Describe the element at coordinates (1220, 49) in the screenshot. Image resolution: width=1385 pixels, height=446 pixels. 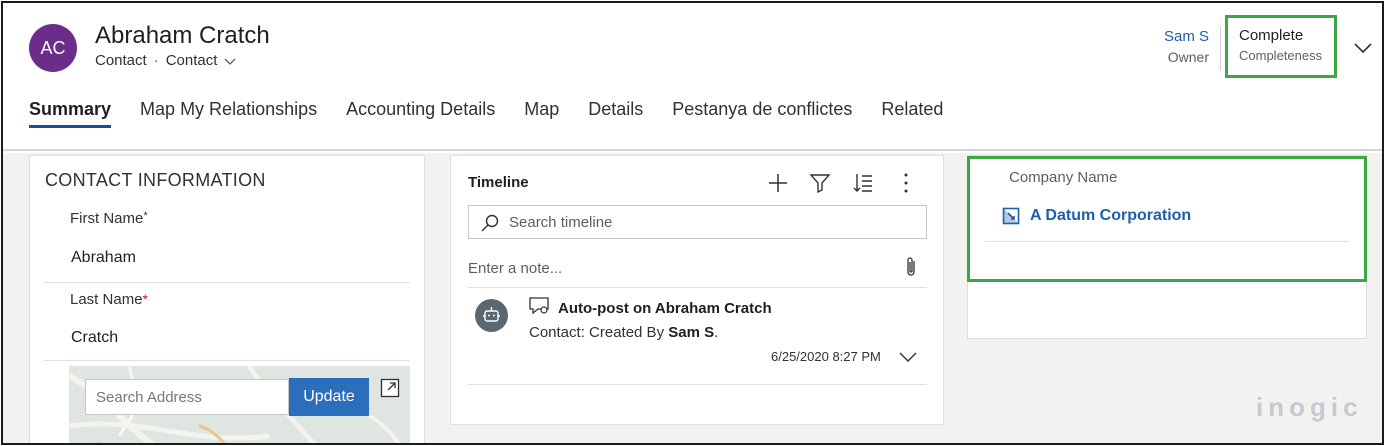
I see `header-divider` at that location.